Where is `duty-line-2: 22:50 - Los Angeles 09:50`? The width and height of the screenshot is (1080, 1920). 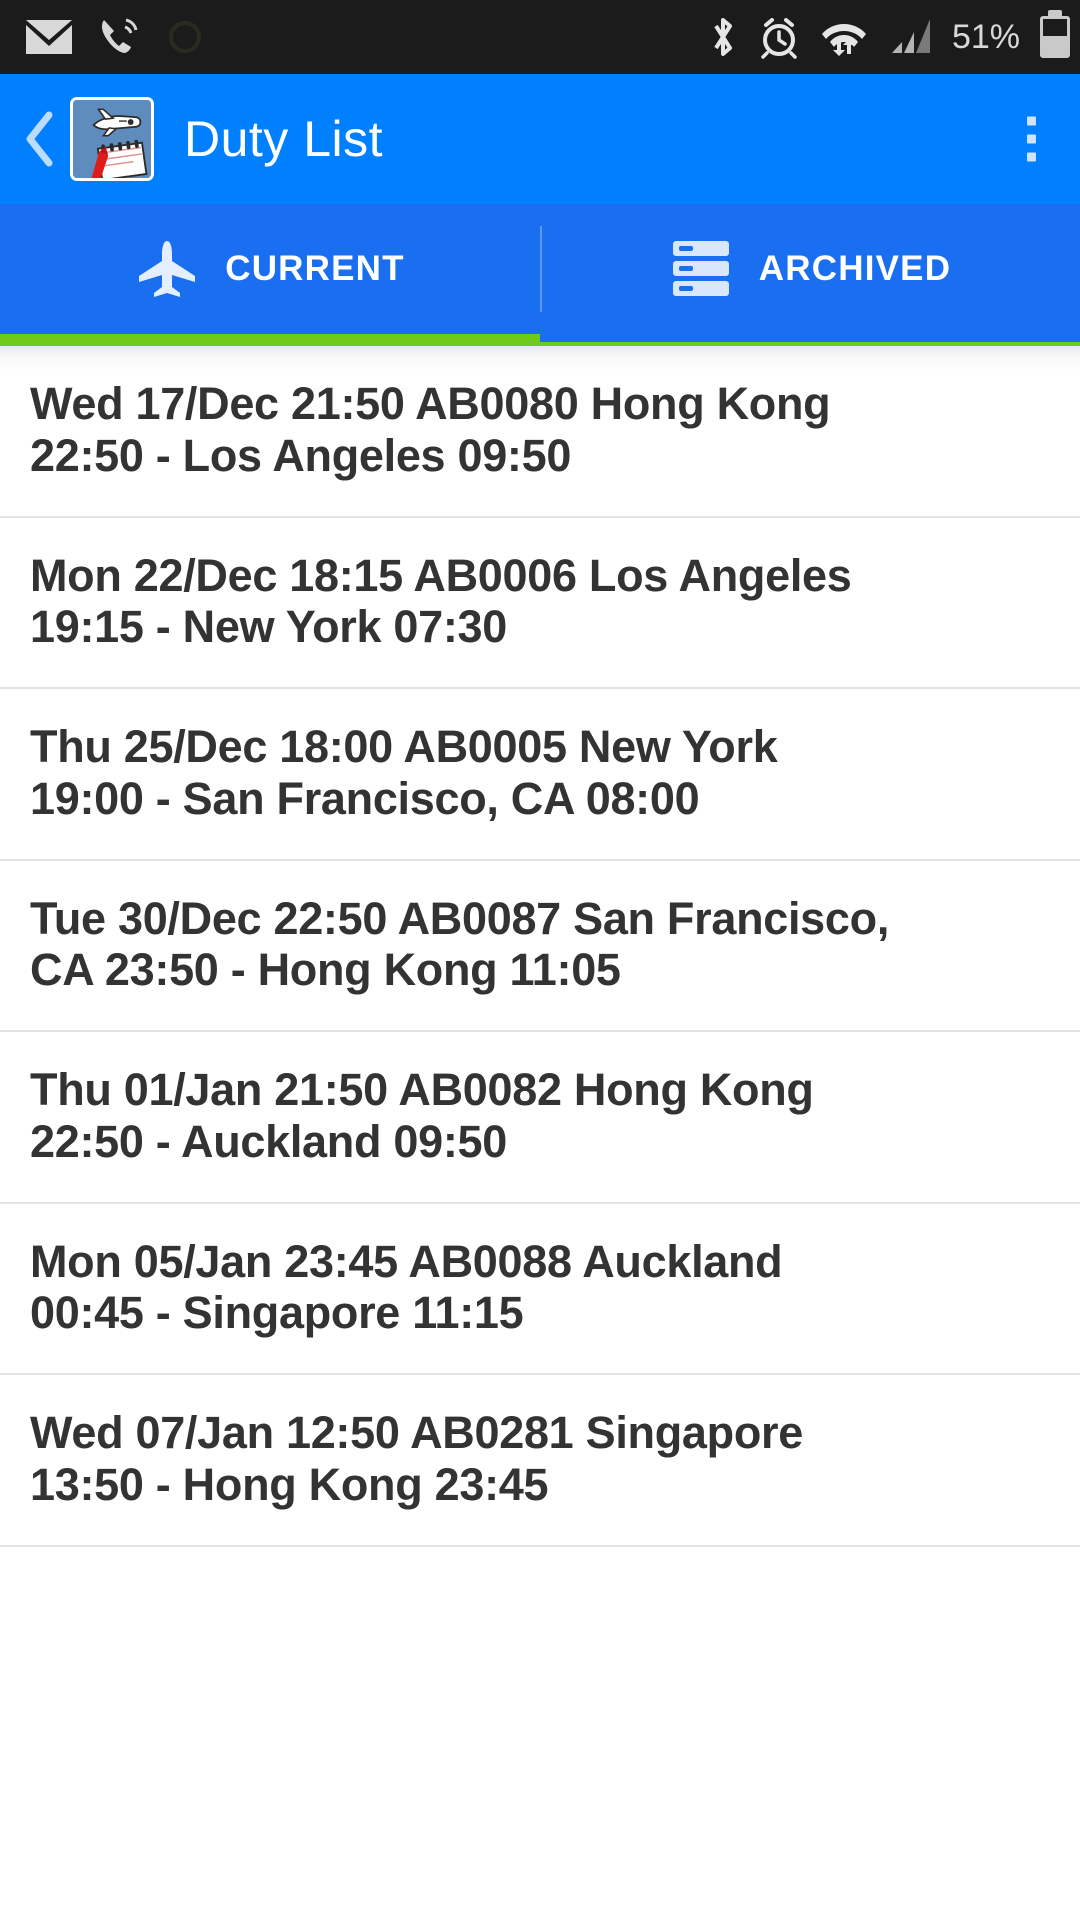 duty-line-2: 22:50 - Los Angeles 09:50 is located at coordinates (301, 455).